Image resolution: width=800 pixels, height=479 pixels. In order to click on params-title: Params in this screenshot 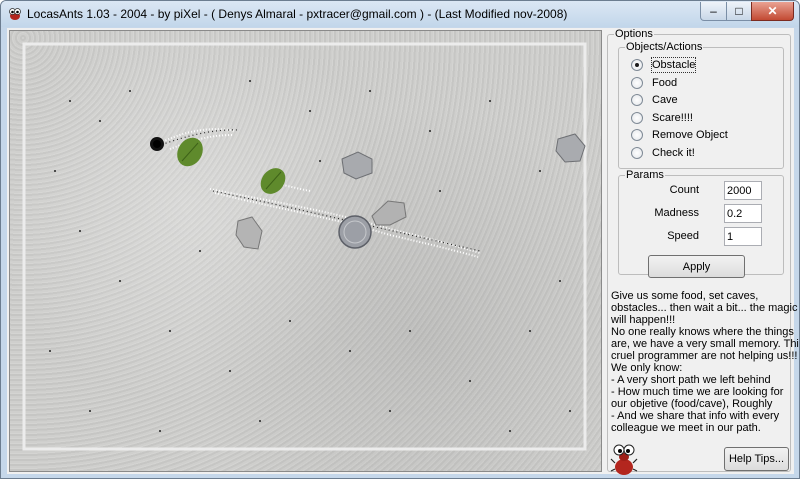, I will do `click(645, 175)`.